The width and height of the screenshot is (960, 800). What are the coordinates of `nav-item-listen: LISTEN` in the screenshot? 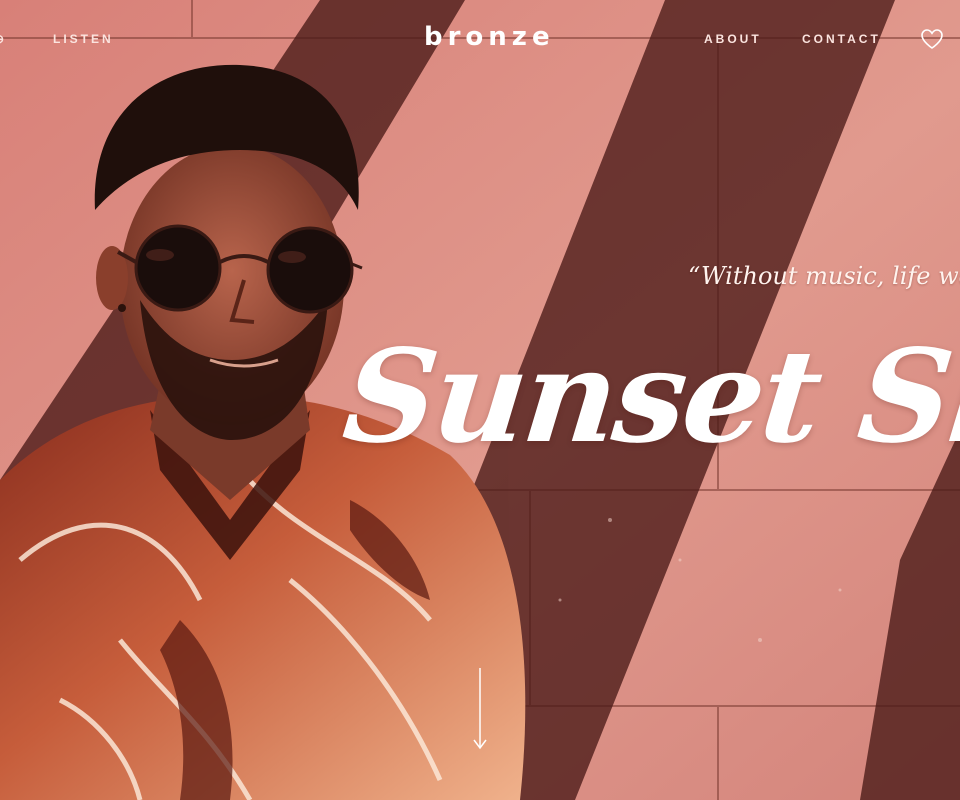 It's located at (83, 39).